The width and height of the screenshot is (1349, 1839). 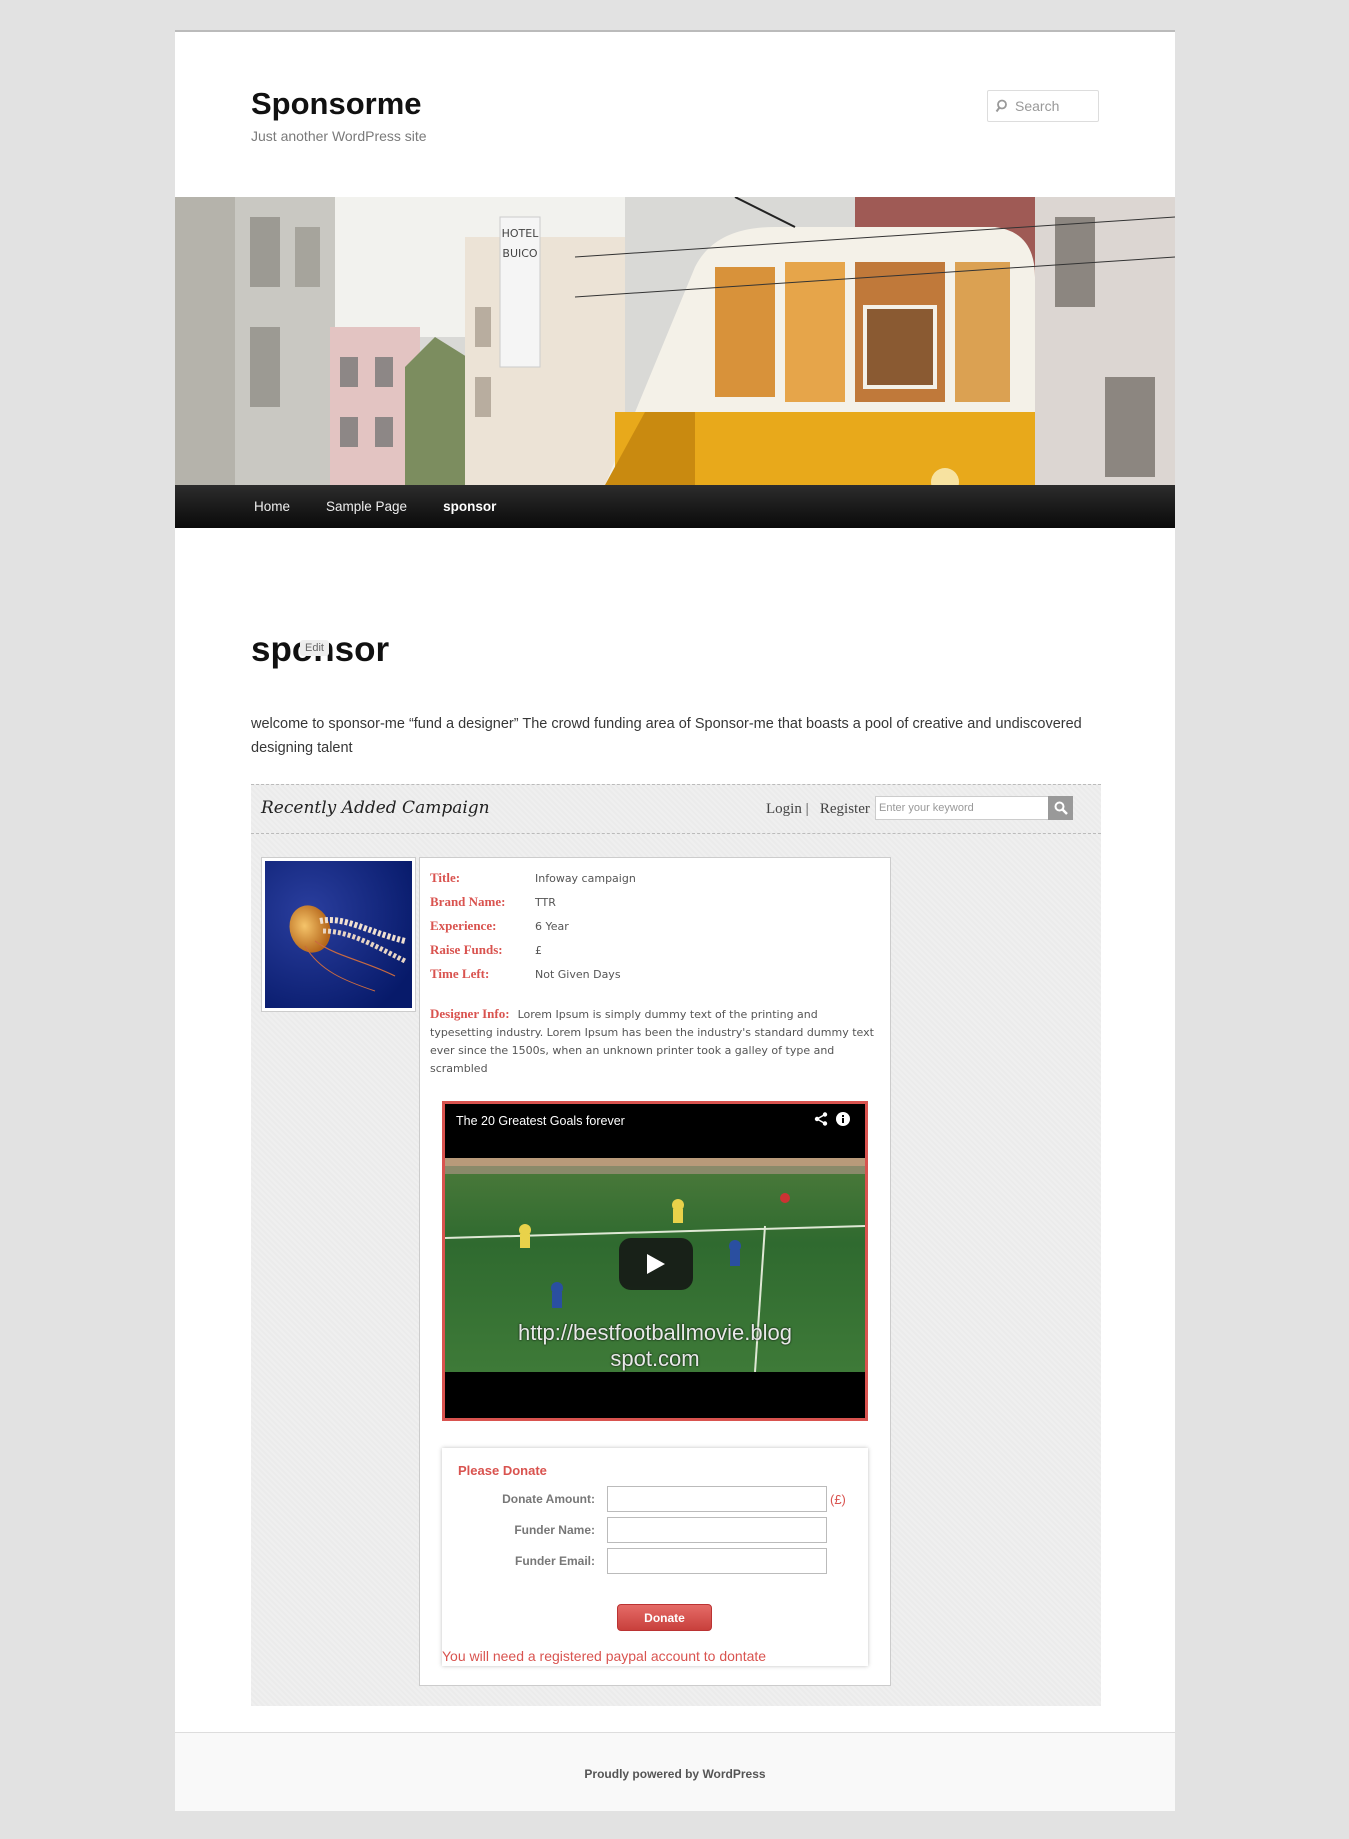 What do you see at coordinates (375, 808) in the screenshot?
I see `campaign-heading: Recently Added Campaign` at bounding box center [375, 808].